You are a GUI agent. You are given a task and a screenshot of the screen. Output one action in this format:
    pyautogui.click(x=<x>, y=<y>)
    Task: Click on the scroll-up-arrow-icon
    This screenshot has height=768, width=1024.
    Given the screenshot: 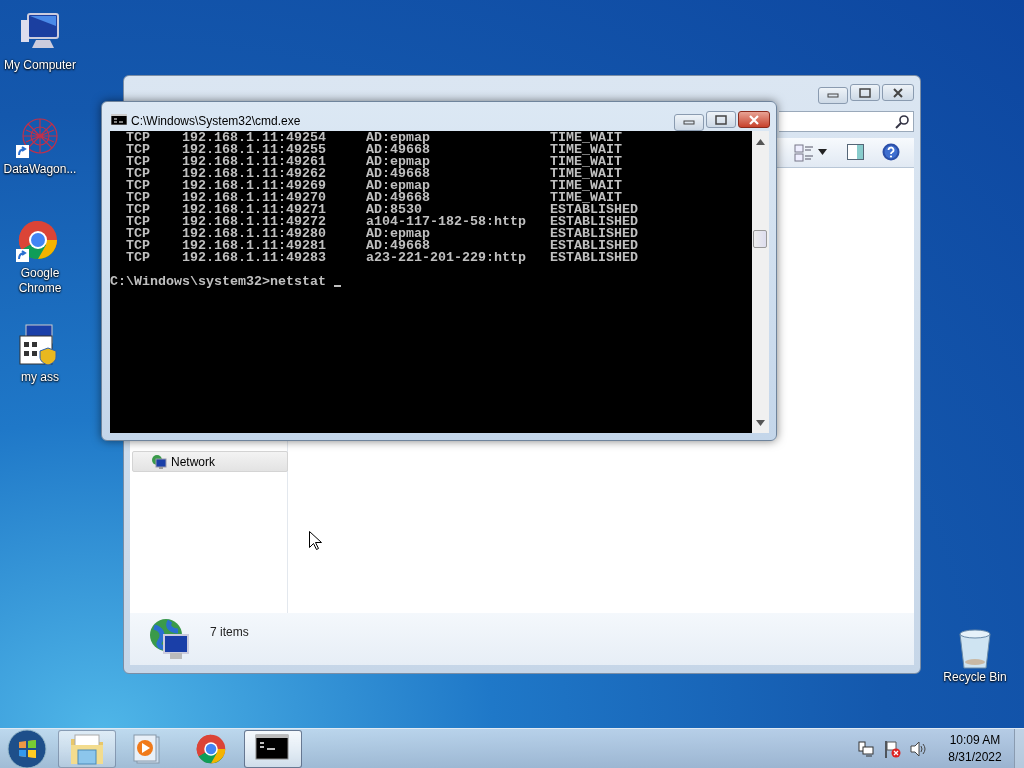 What is the action you would take?
    pyautogui.click(x=760, y=142)
    